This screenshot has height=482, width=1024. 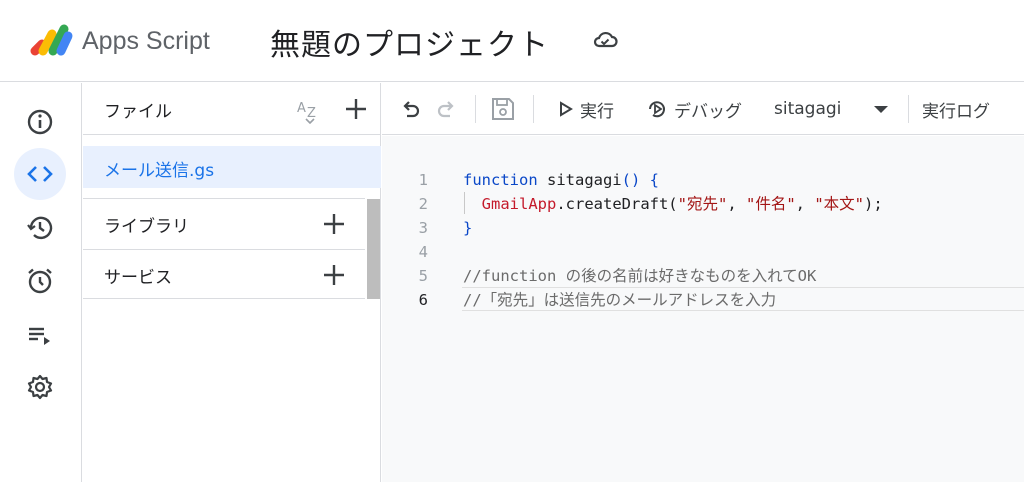 What do you see at coordinates (146, 227) in the screenshot?
I see `libraries-label: ライブラリ` at bounding box center [146, 227].